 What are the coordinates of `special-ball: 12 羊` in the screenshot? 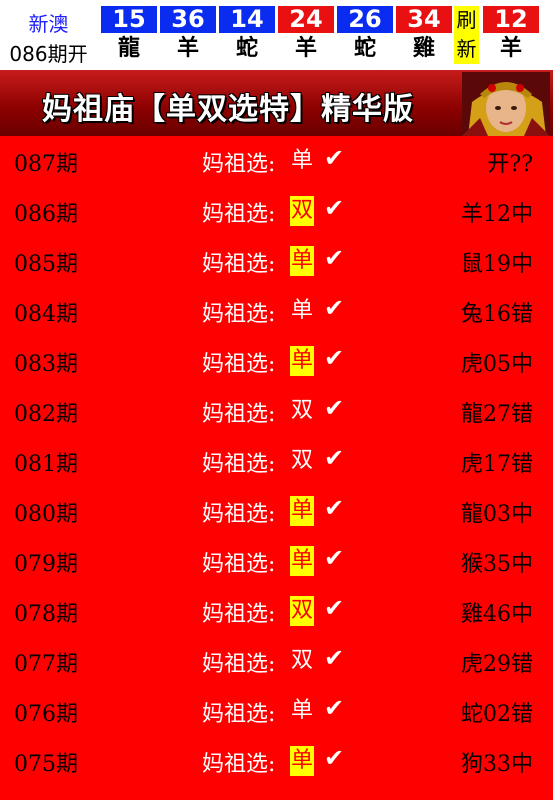 It's located at (511, 35).